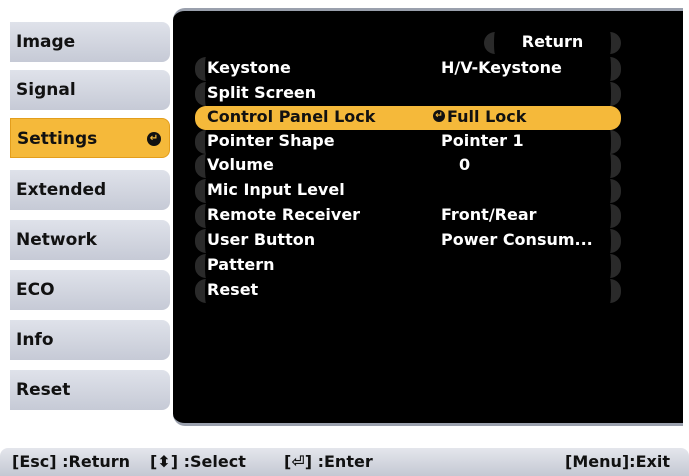  I want to click on sidebar-item-label: Settings, so click(57, 139).